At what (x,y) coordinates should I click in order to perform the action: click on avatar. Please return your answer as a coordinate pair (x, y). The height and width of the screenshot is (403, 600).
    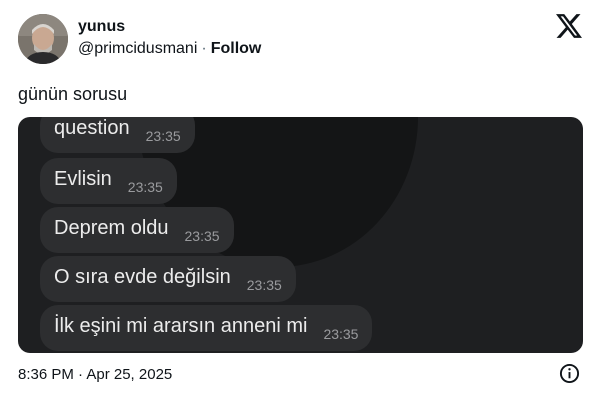
    Looking at the image, I should click on (43, 39).